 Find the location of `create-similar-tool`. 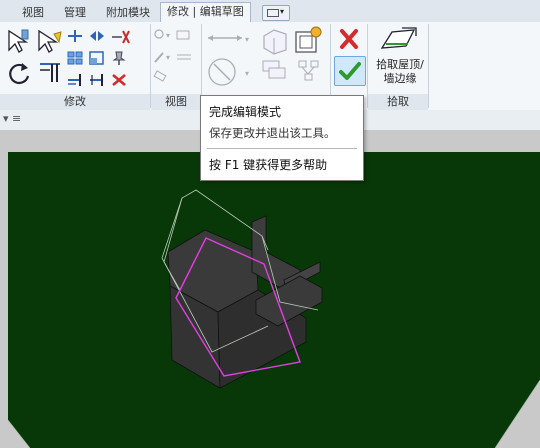

create-similar-tool is located at coordinates (308, 41).